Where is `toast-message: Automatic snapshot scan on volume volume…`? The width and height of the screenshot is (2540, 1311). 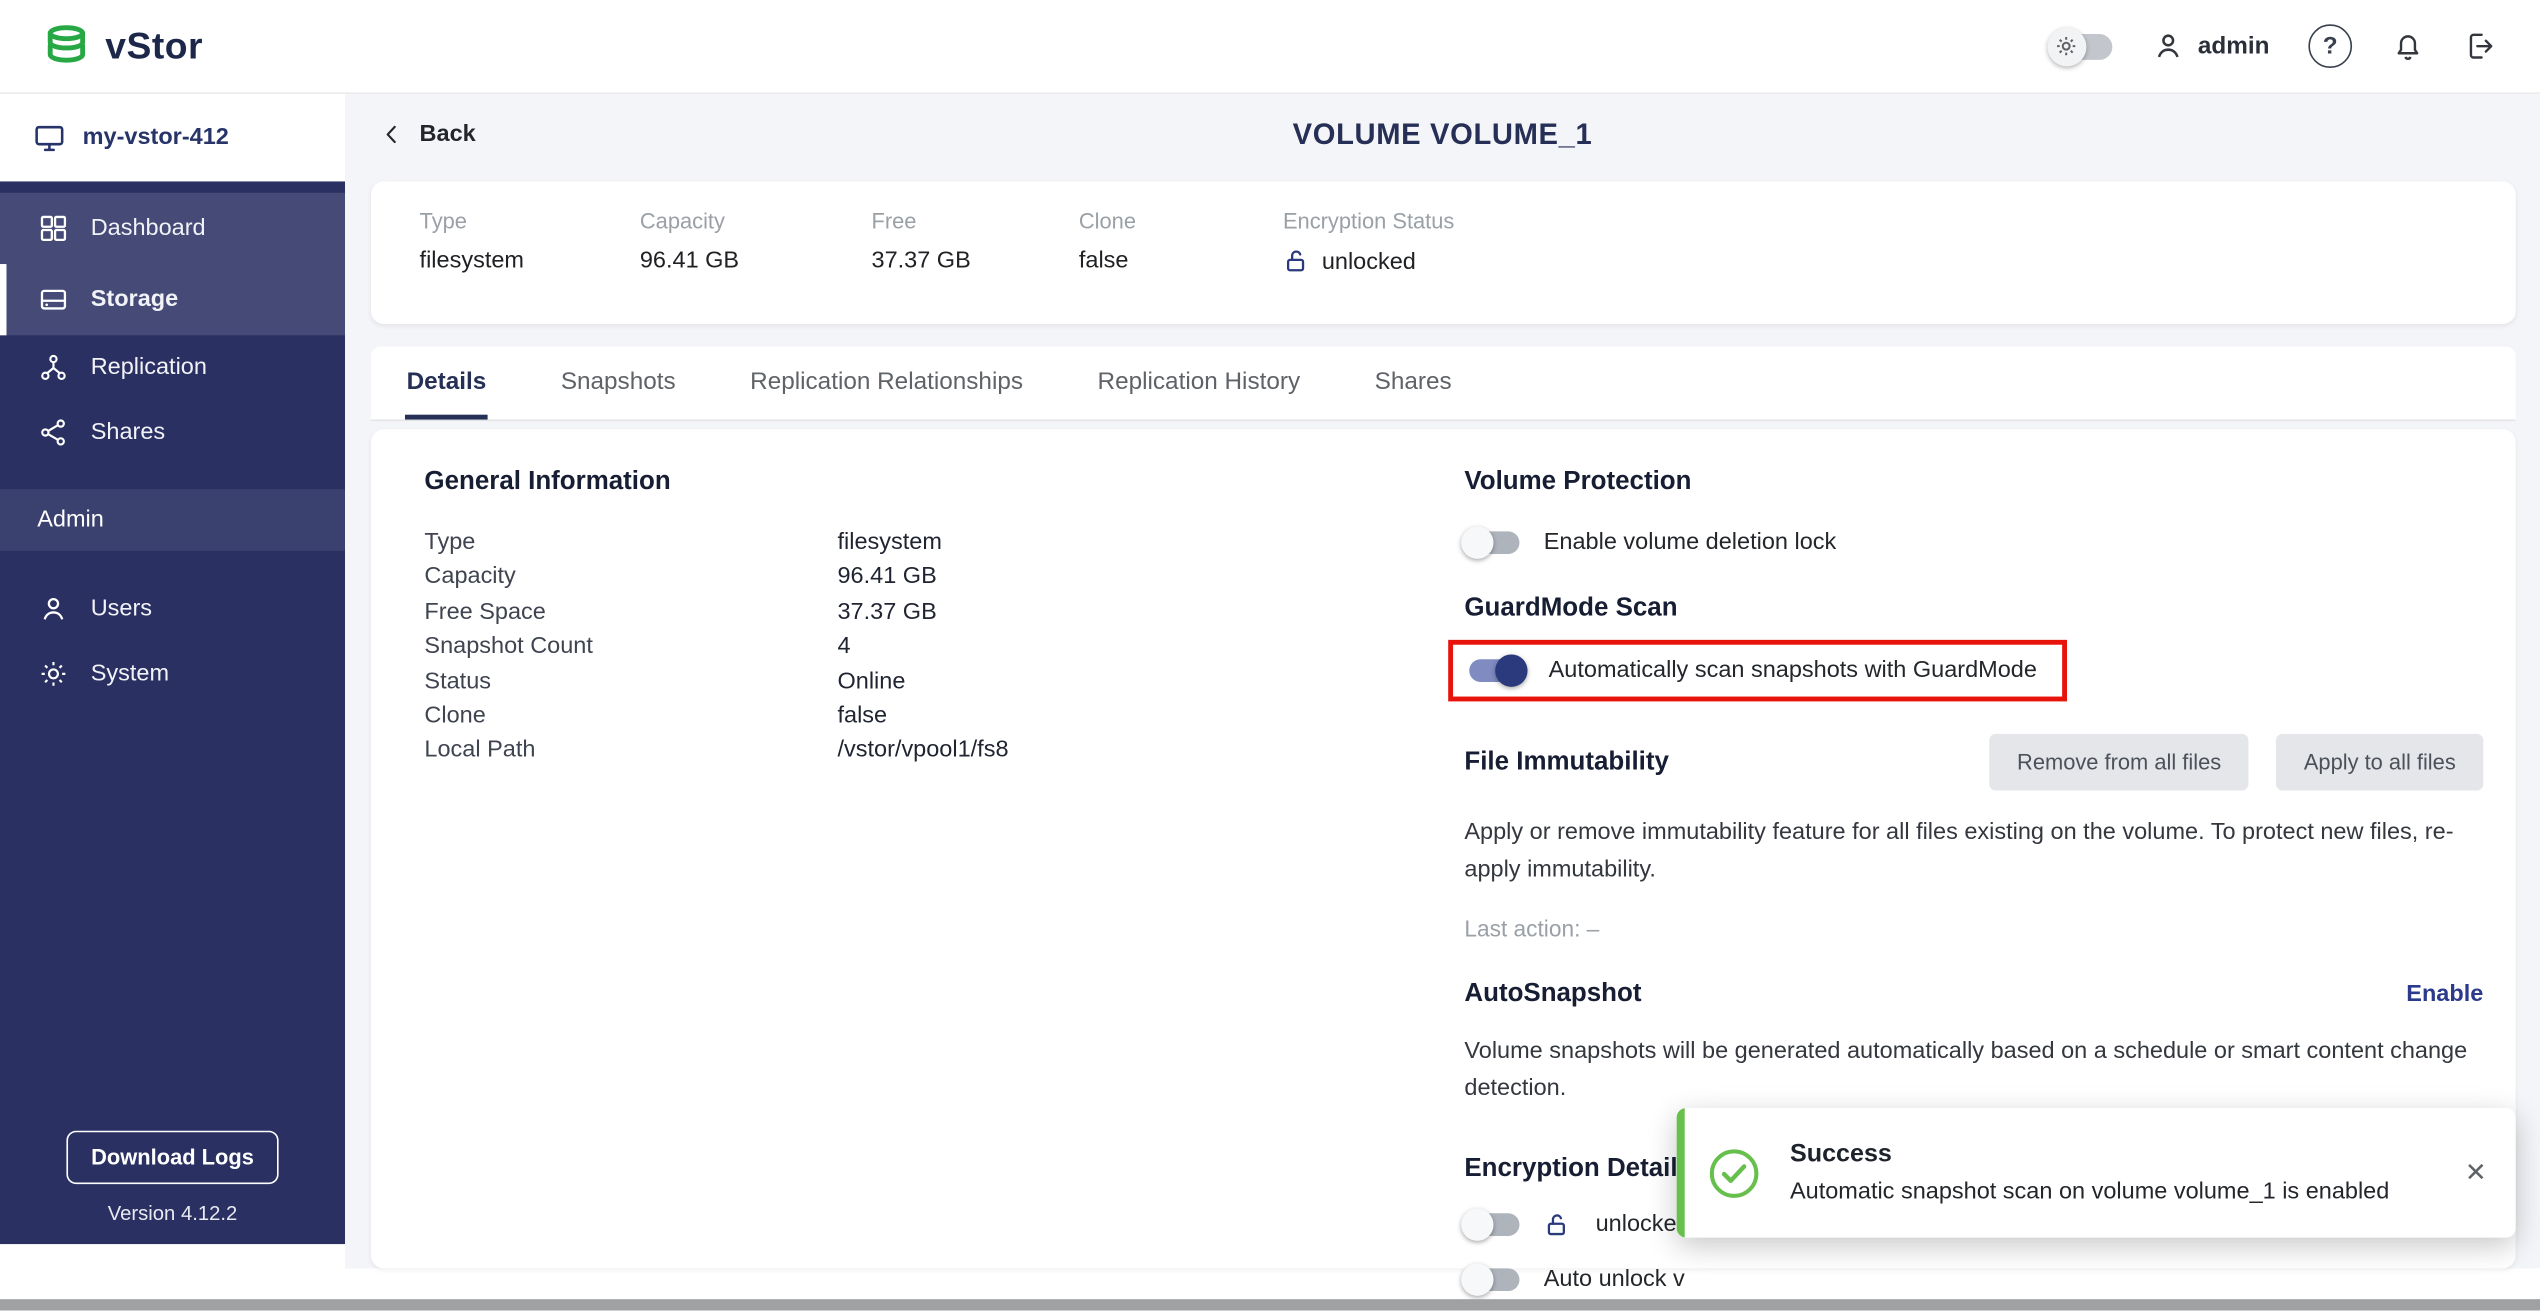 toast-message: Automatic snapshot scan on volume volume… is located at coordinates (2089, 1192).